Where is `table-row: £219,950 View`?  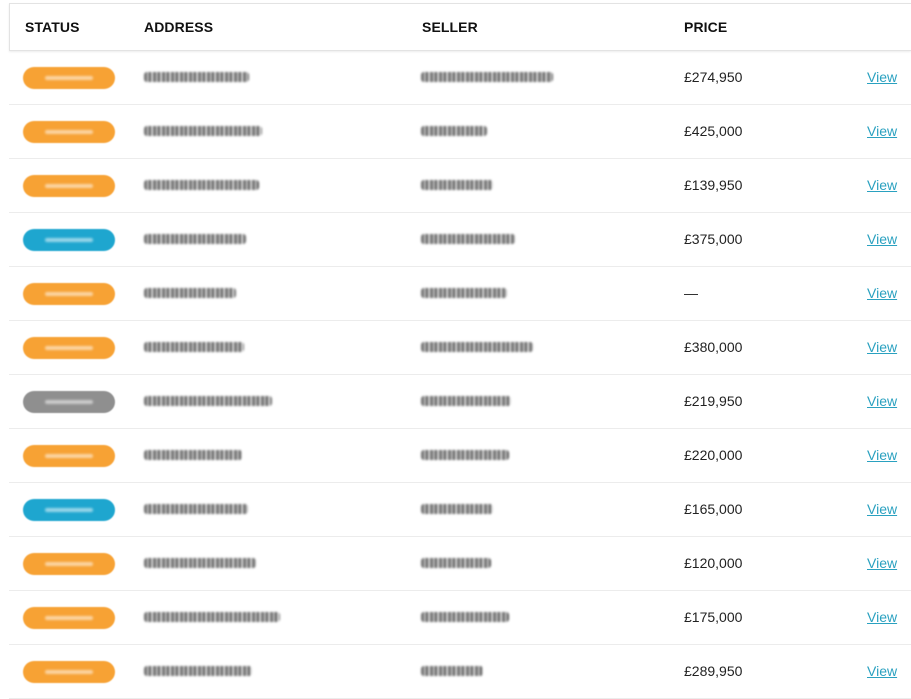 table-row: £219,950 View is located at coordinates (460, 402).